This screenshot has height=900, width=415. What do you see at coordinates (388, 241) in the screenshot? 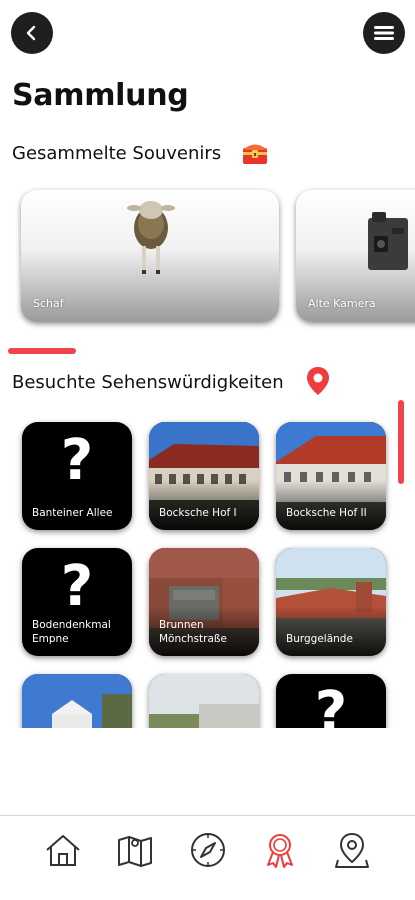
I see `camera-model-icon` at bounding box center [388, 241].